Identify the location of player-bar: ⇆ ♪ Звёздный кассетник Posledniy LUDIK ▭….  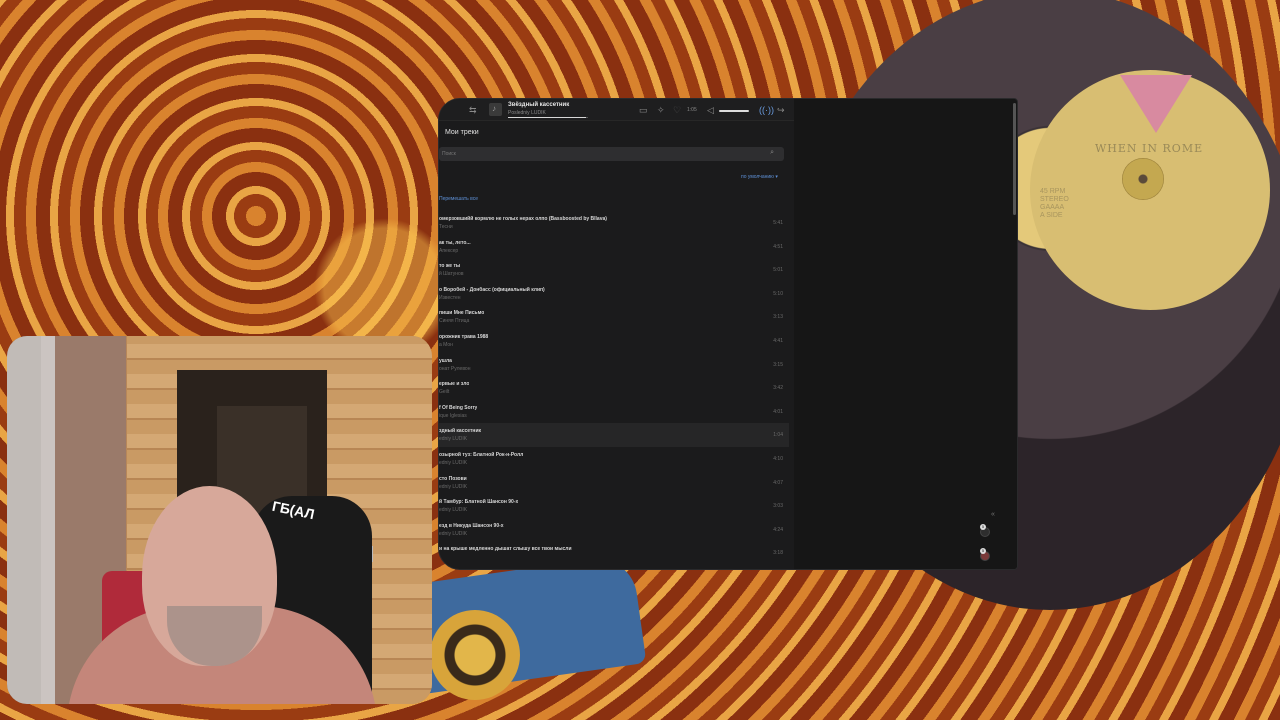
(616, 110).